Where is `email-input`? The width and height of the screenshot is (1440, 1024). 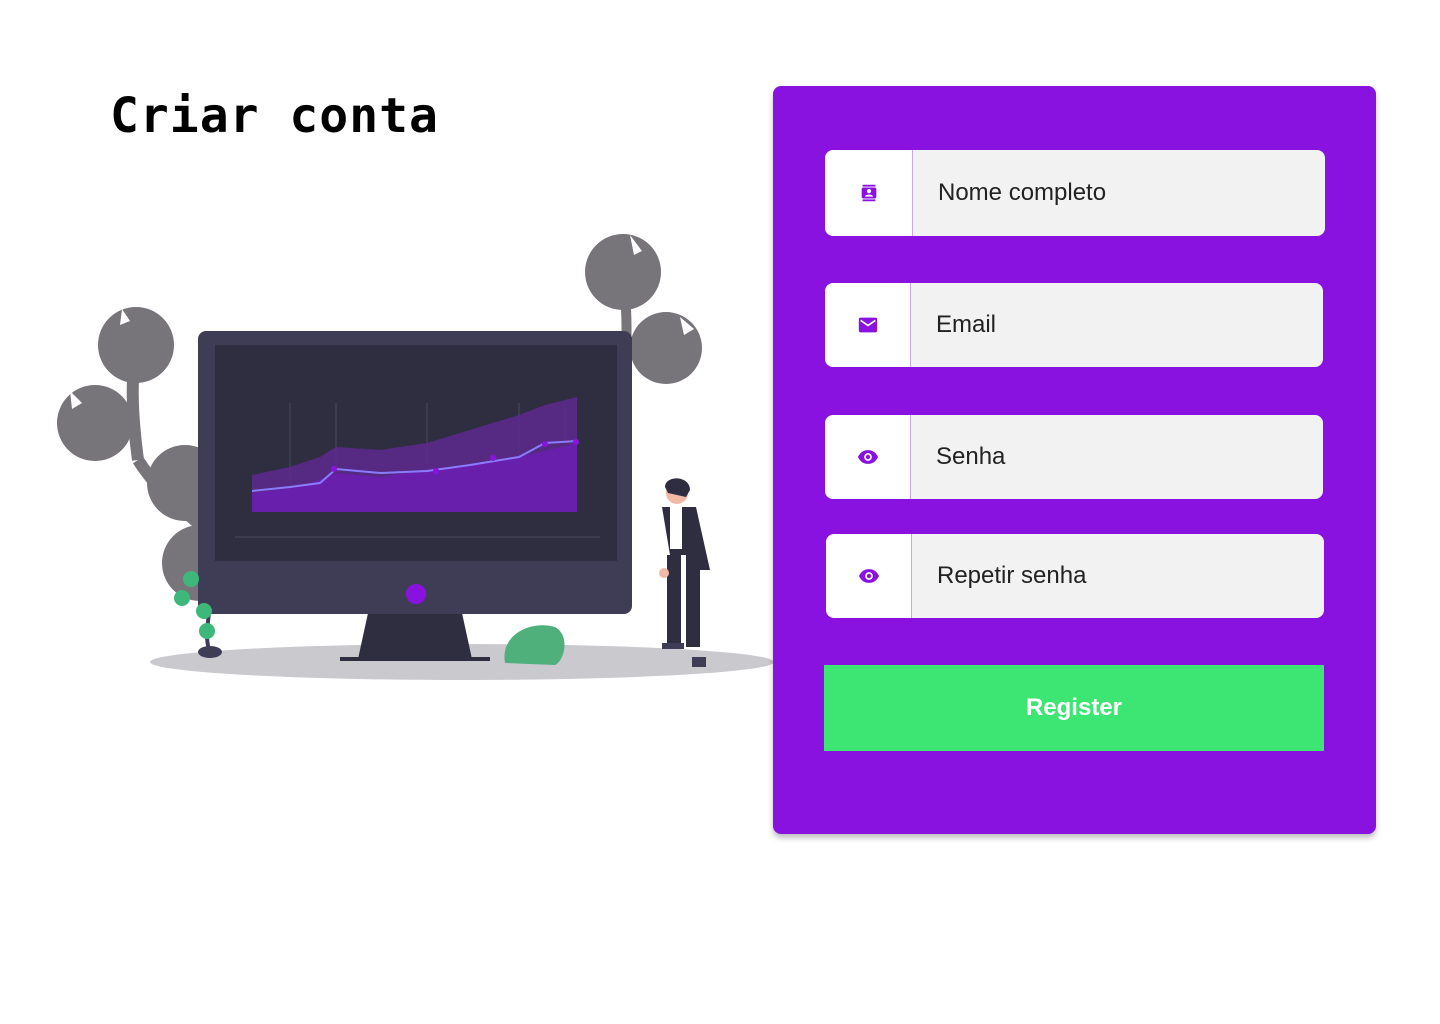 email-input is located at coordinates (1117, 325).